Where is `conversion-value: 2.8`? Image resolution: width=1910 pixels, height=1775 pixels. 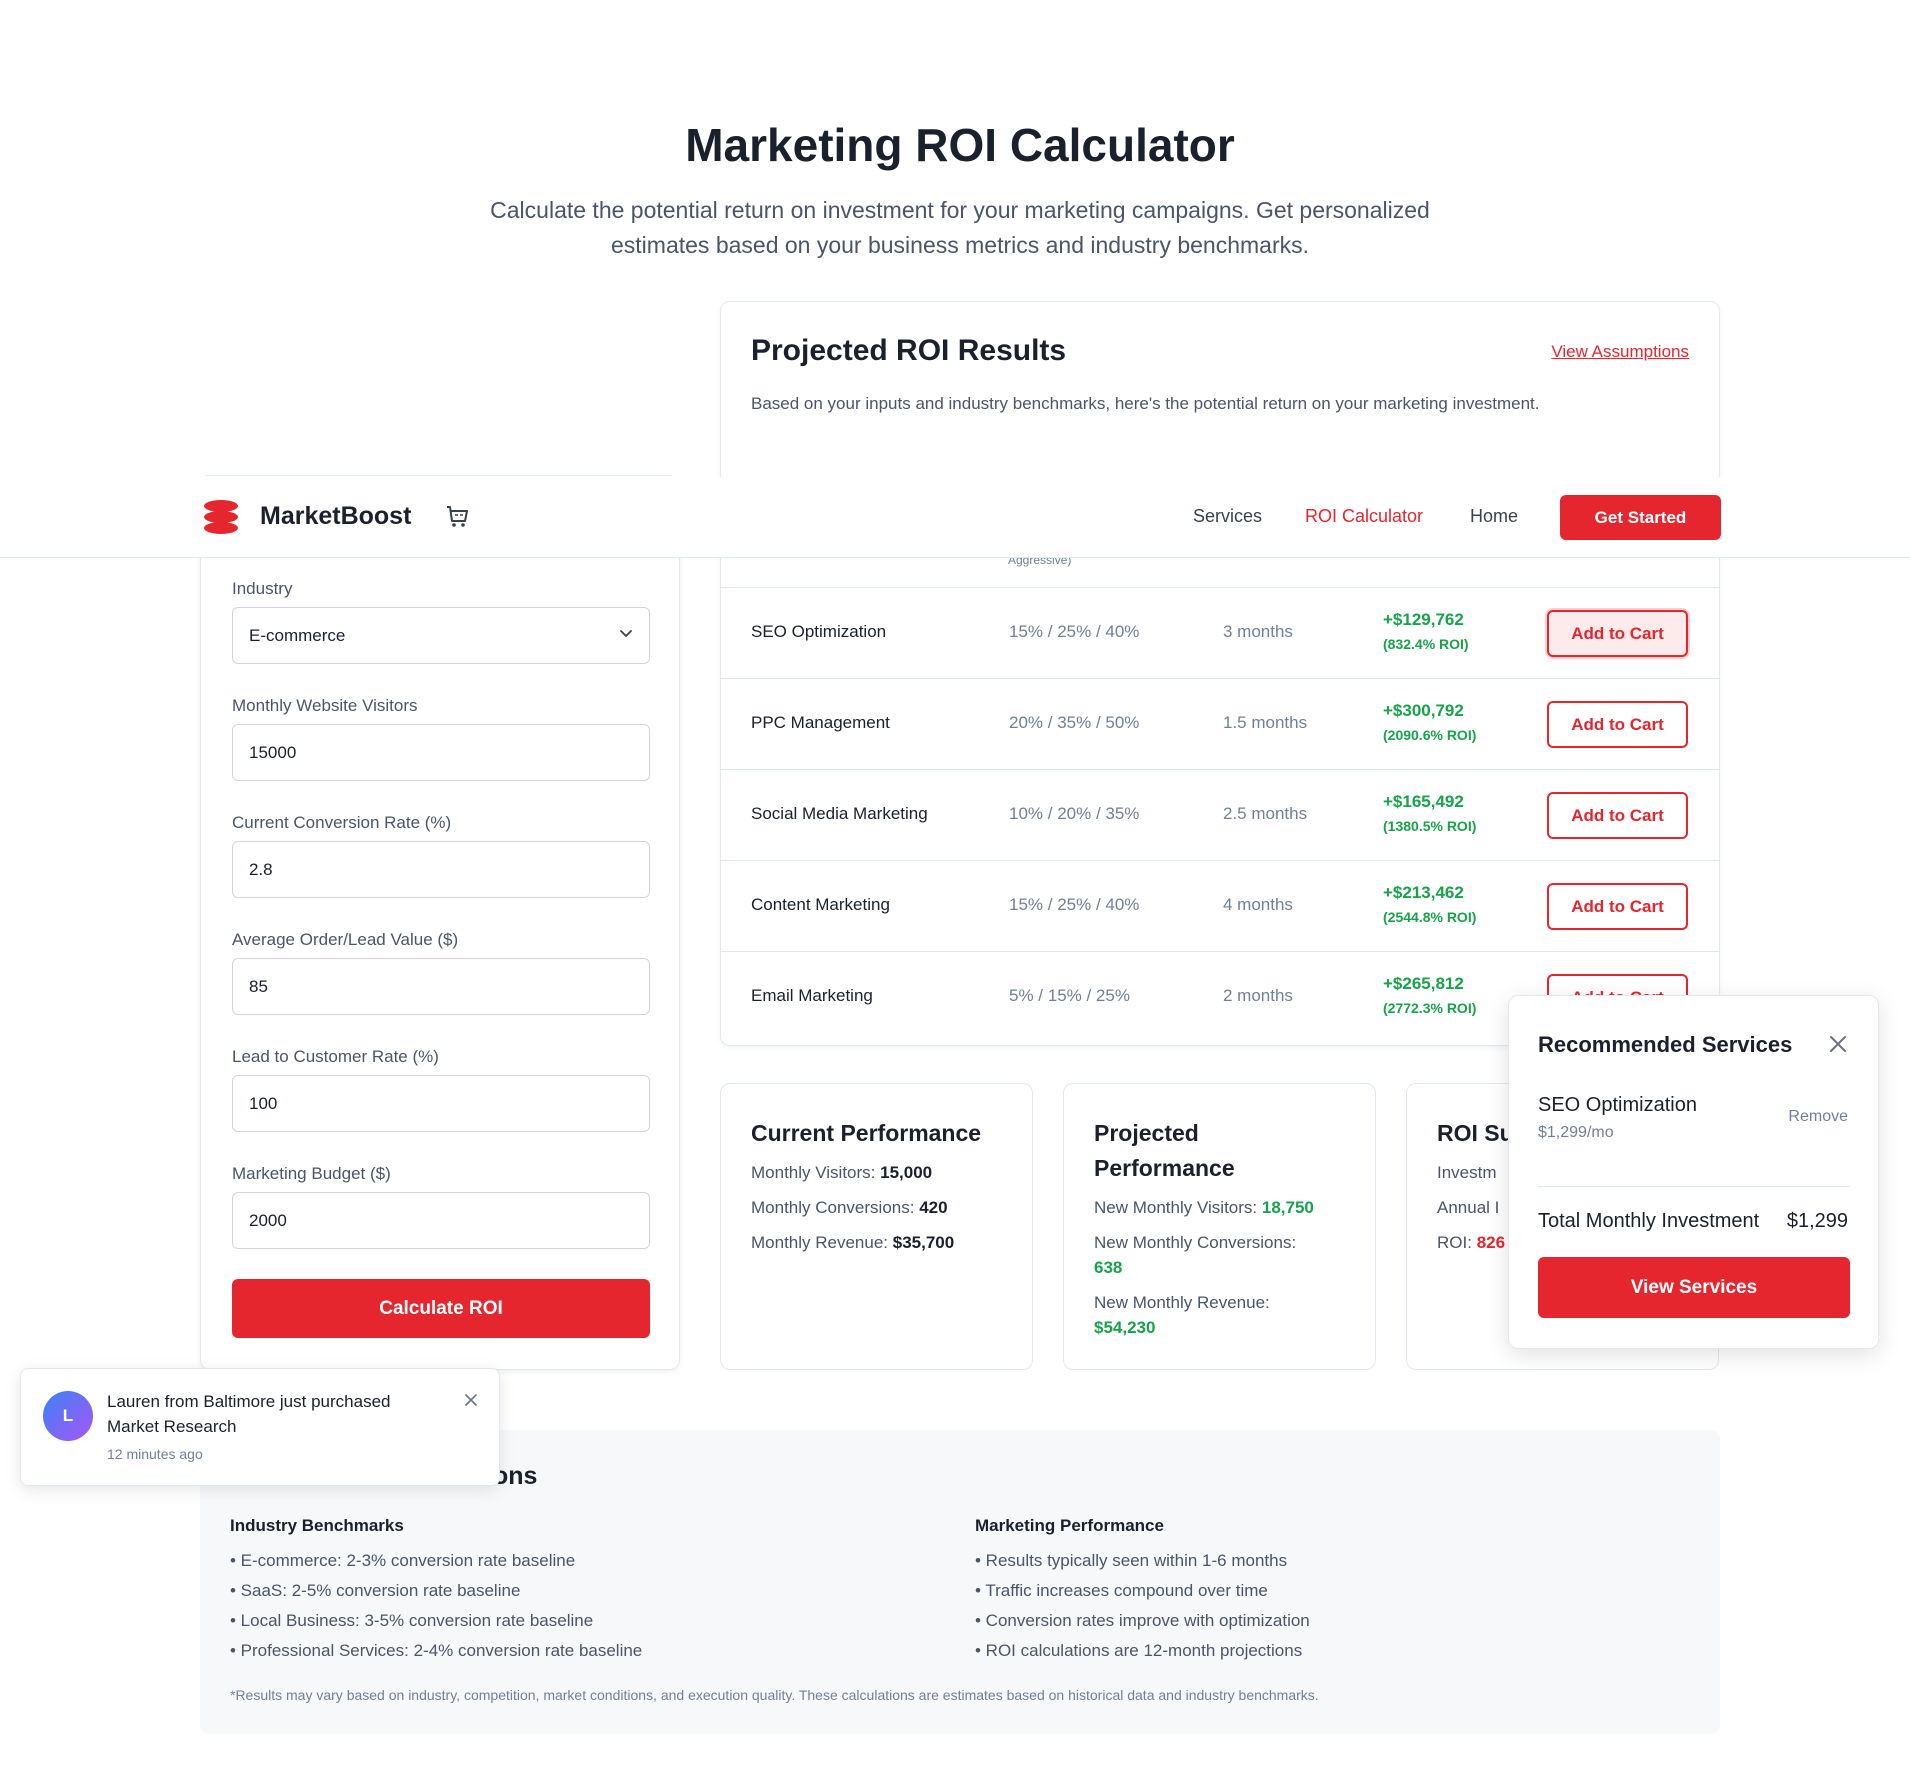
conversion-value: 2.8 is located at coordinates (261, 869).